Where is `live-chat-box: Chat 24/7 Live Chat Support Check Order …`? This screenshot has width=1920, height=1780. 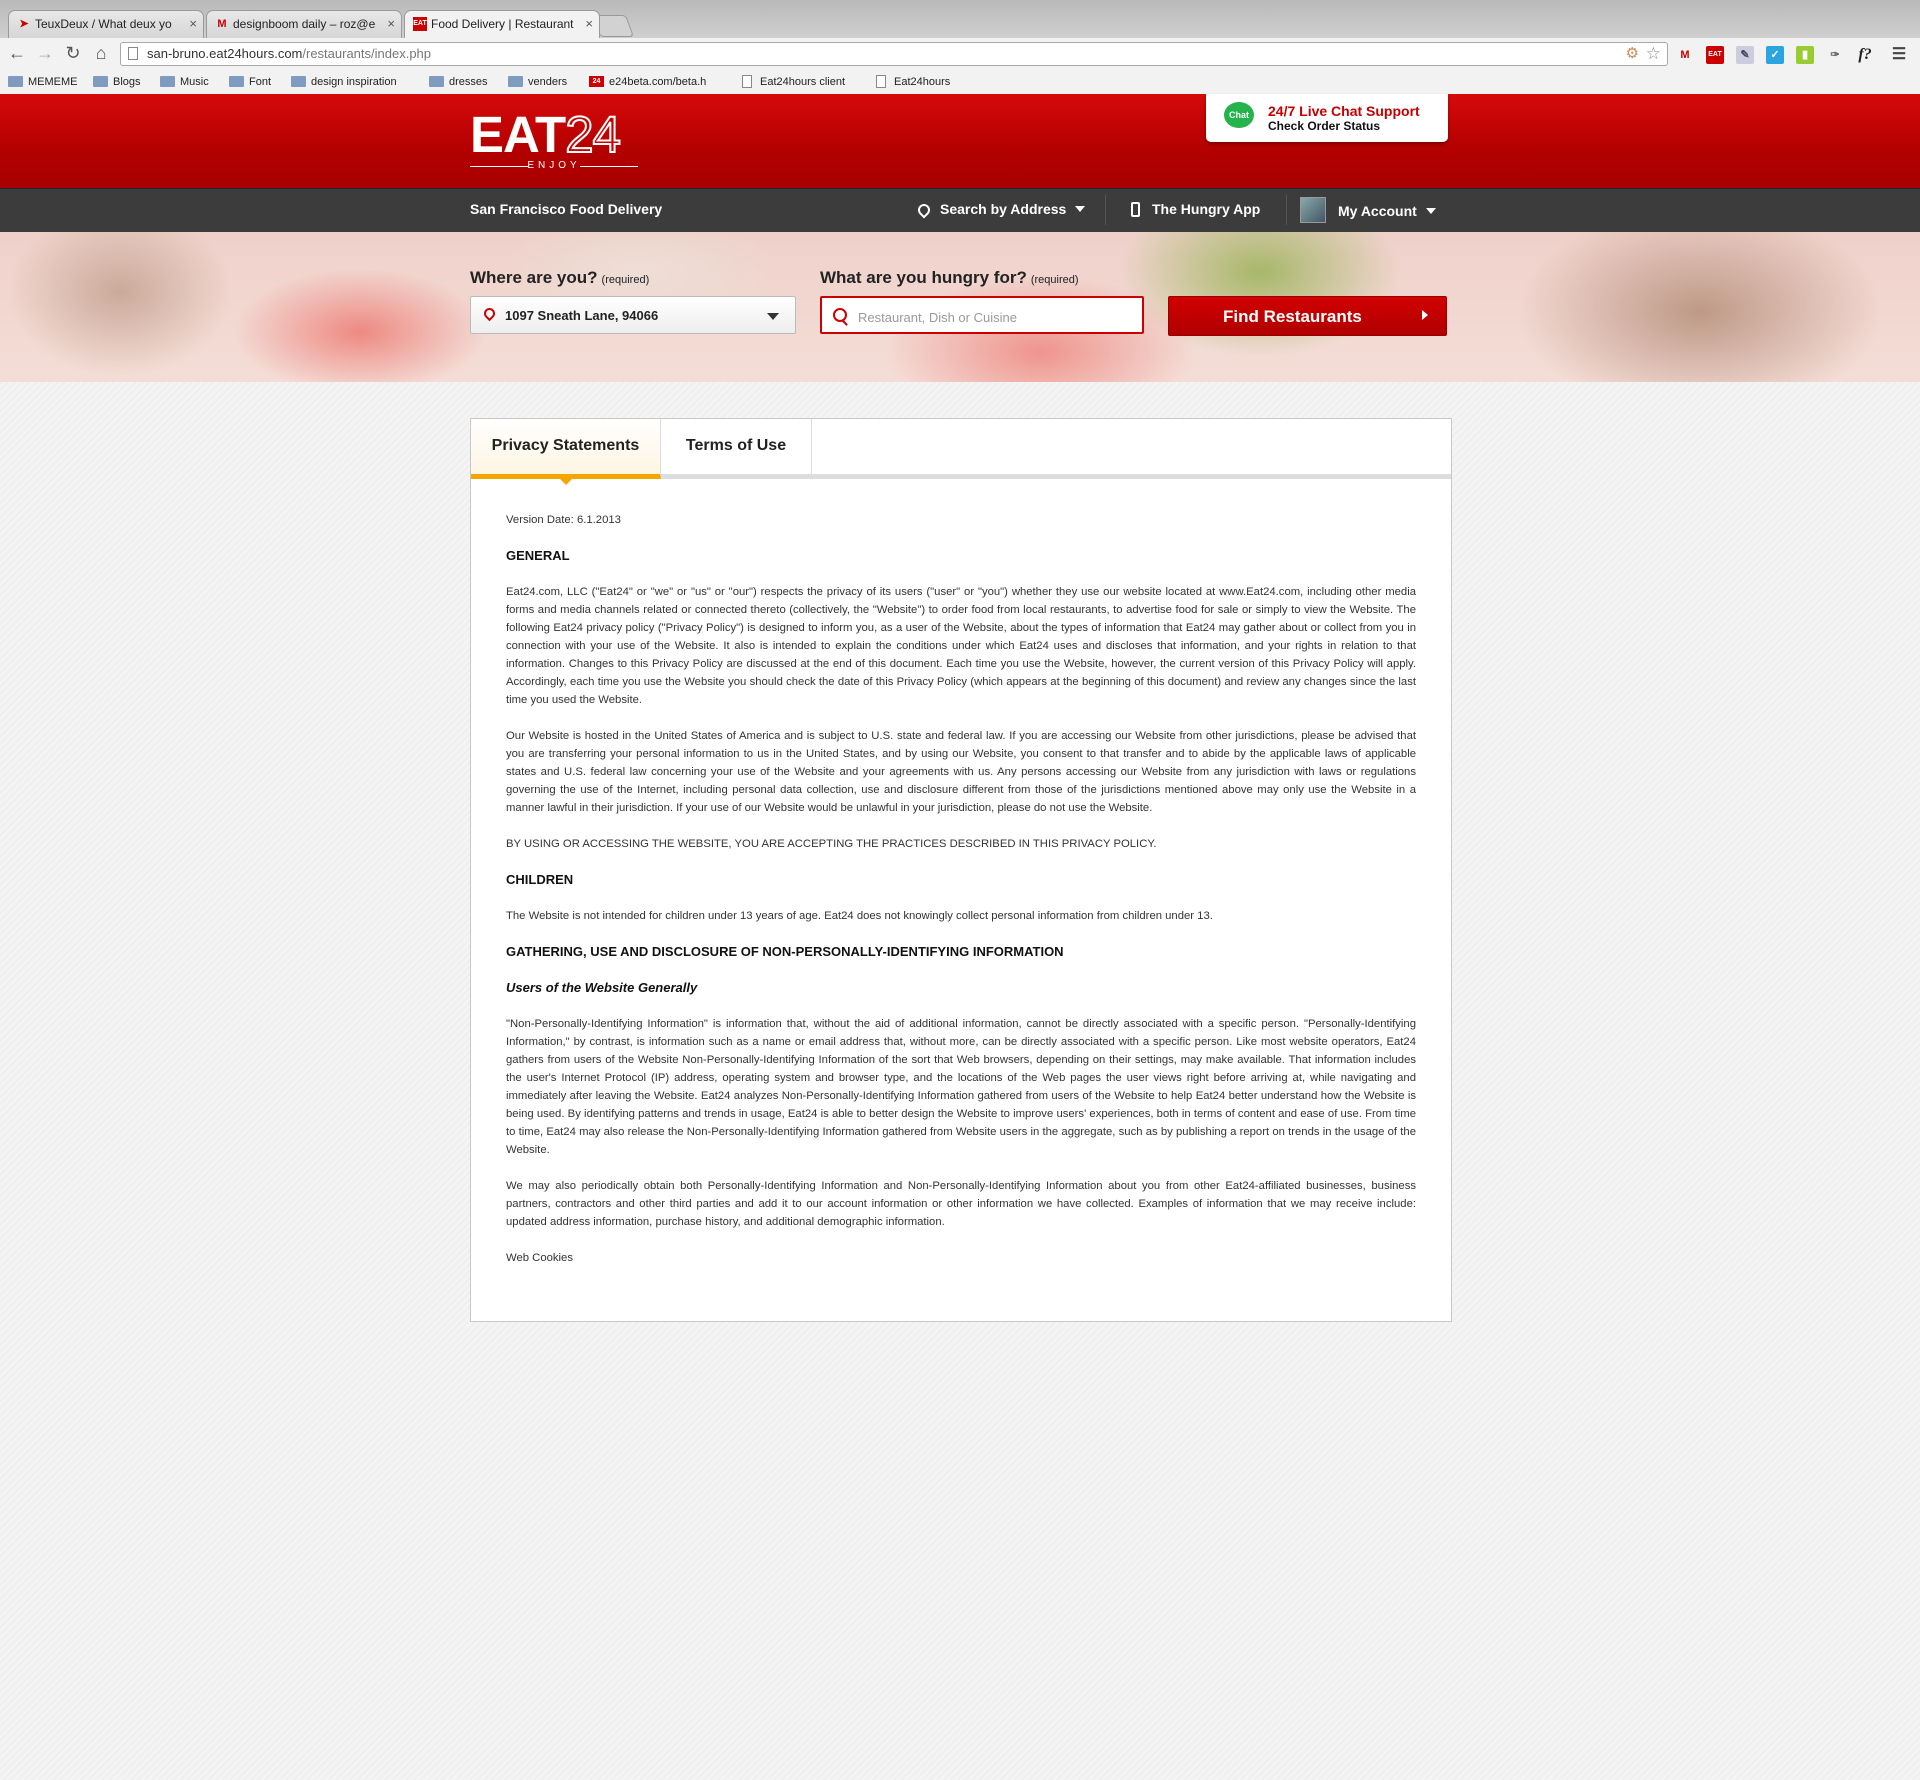 live-chat-box: Chat 24/7 Live Chat Support Check Order … is located at coordinates (1327, 118).